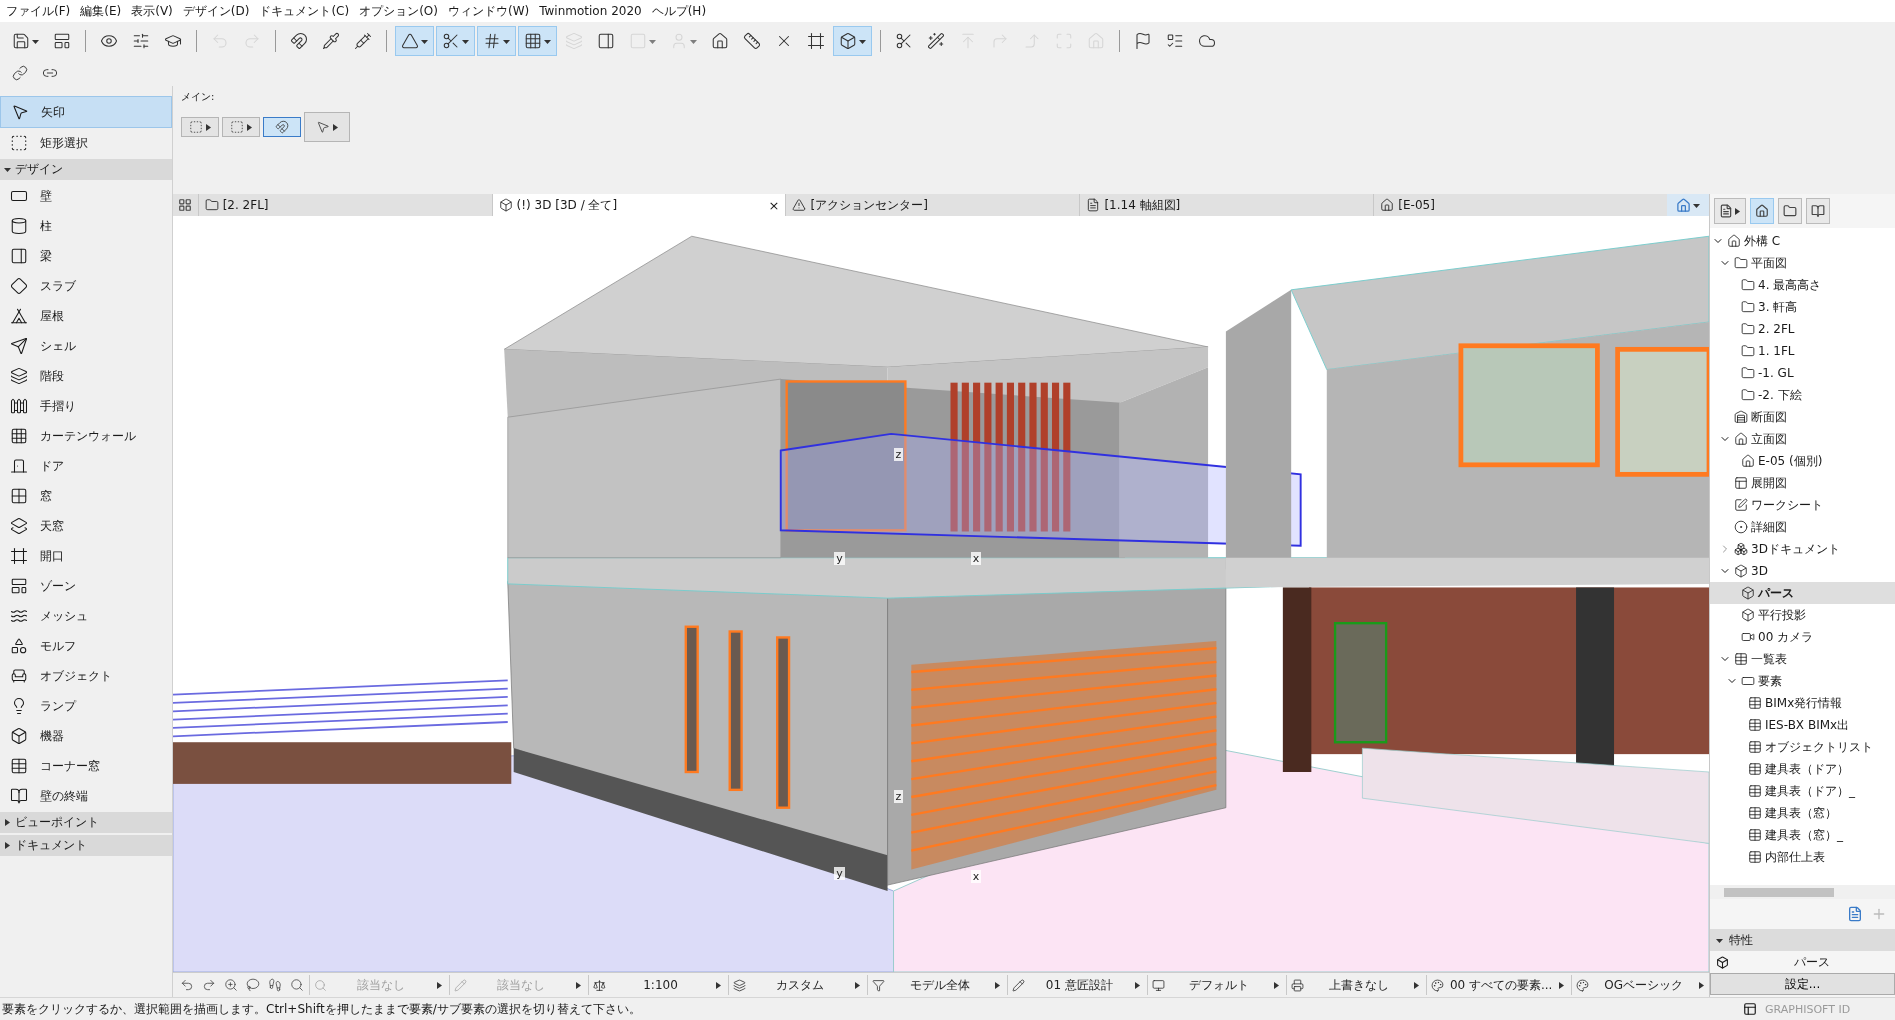 The height and width of the screenshot is (1020, 1895). Describe the element at coordinates (219, 11) in the screenshot. I see `menu-item: デザイン(D)` at that location.